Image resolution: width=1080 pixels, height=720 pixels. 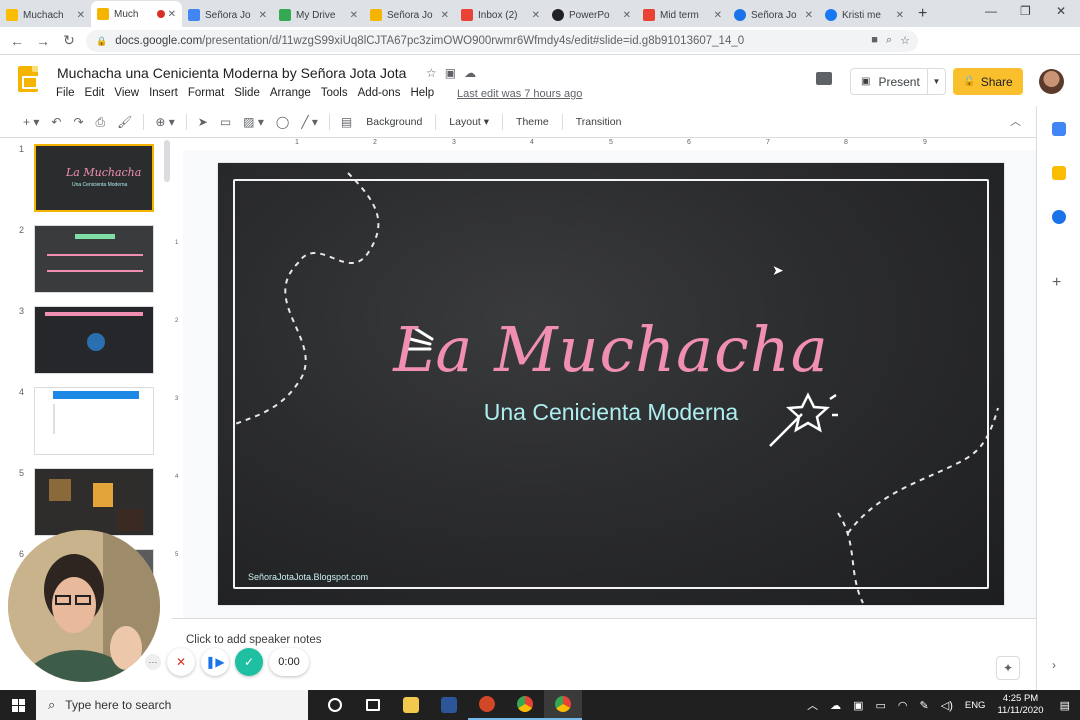 I want to click on menu-edit: Edit, so click(x=95, y=93).